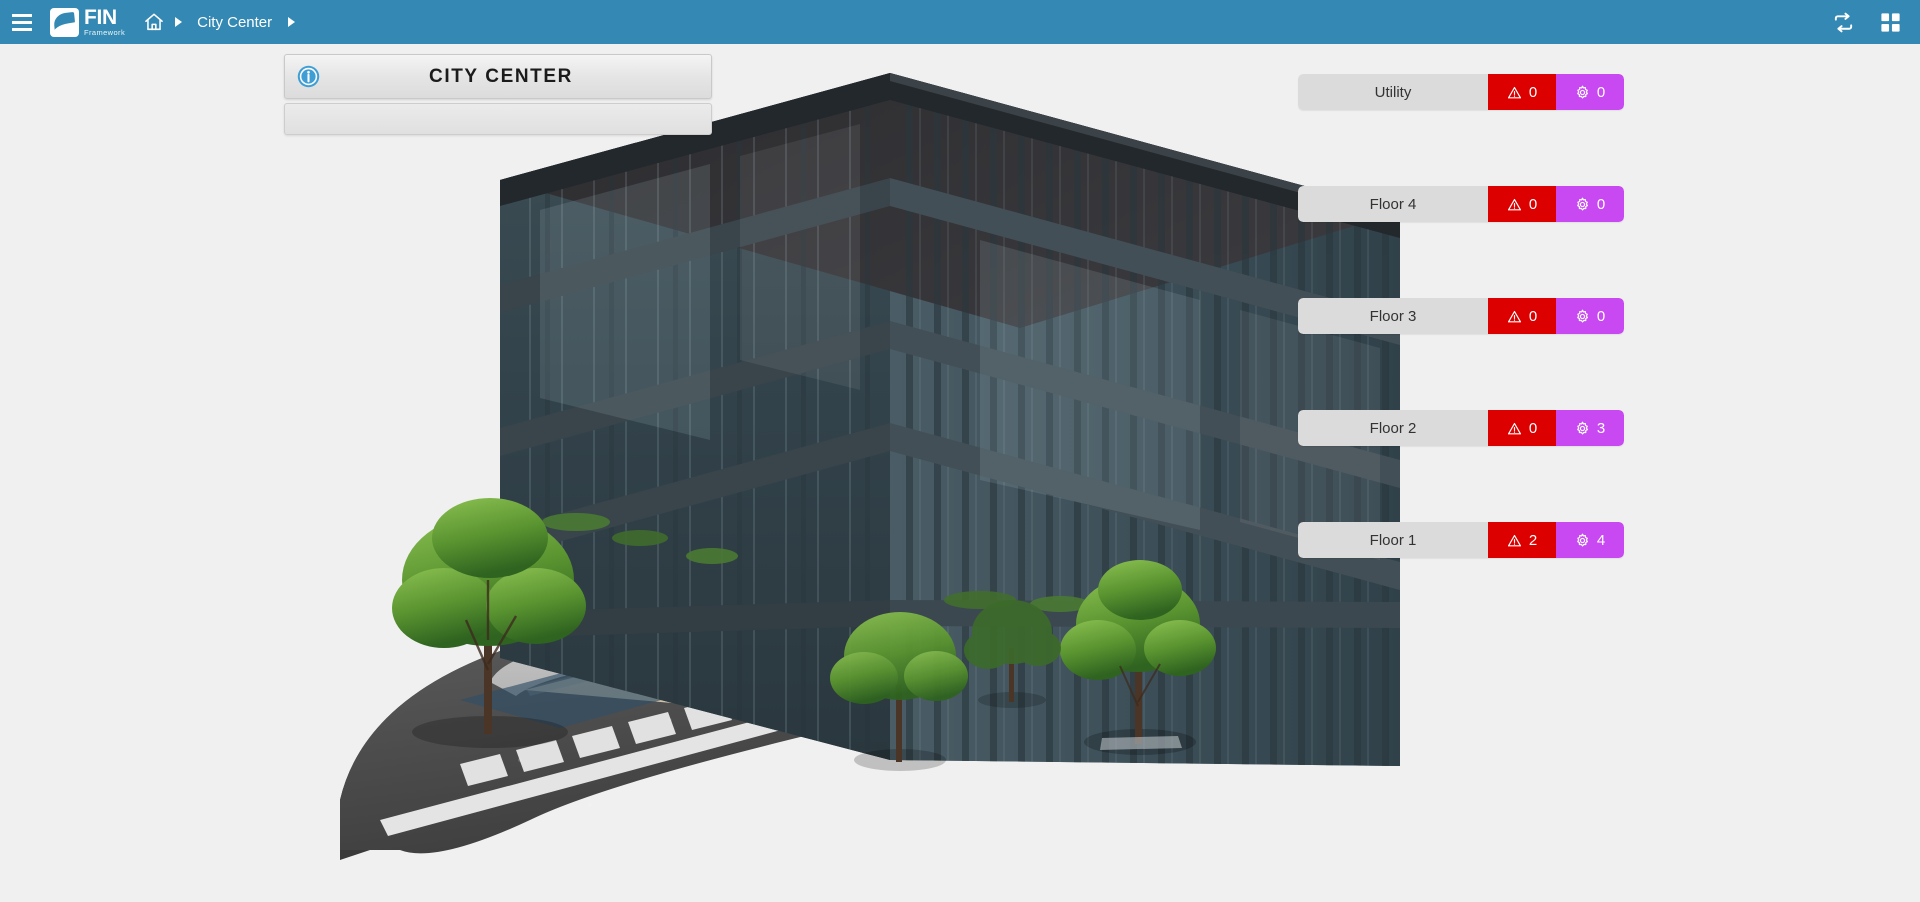  What do you see at coordinates (1843, 22) in the screenshot?
I see `sync-refresh-icon` at bounding box center [1843, 22].